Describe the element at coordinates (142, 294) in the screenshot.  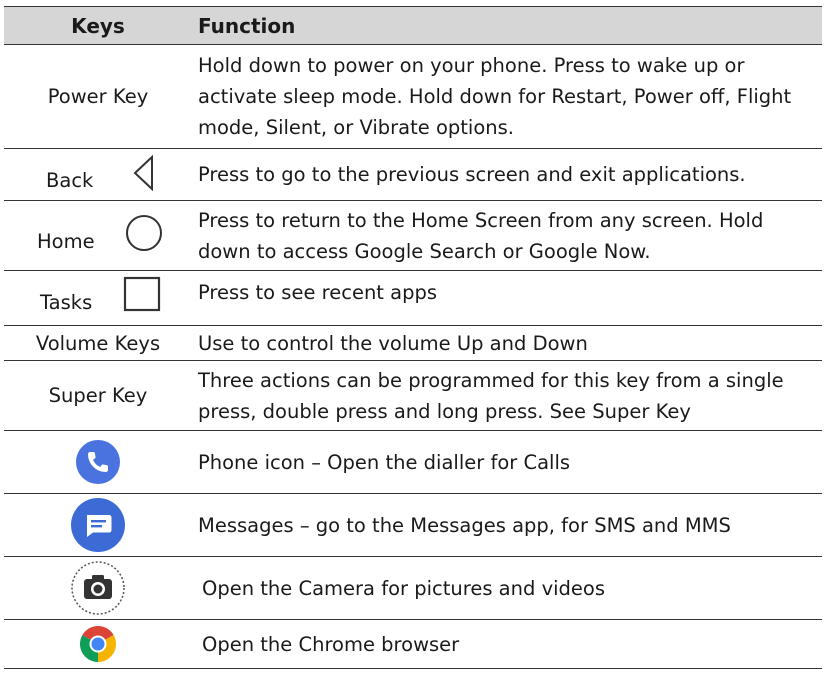
I see `tasks-square-icon` at that location.